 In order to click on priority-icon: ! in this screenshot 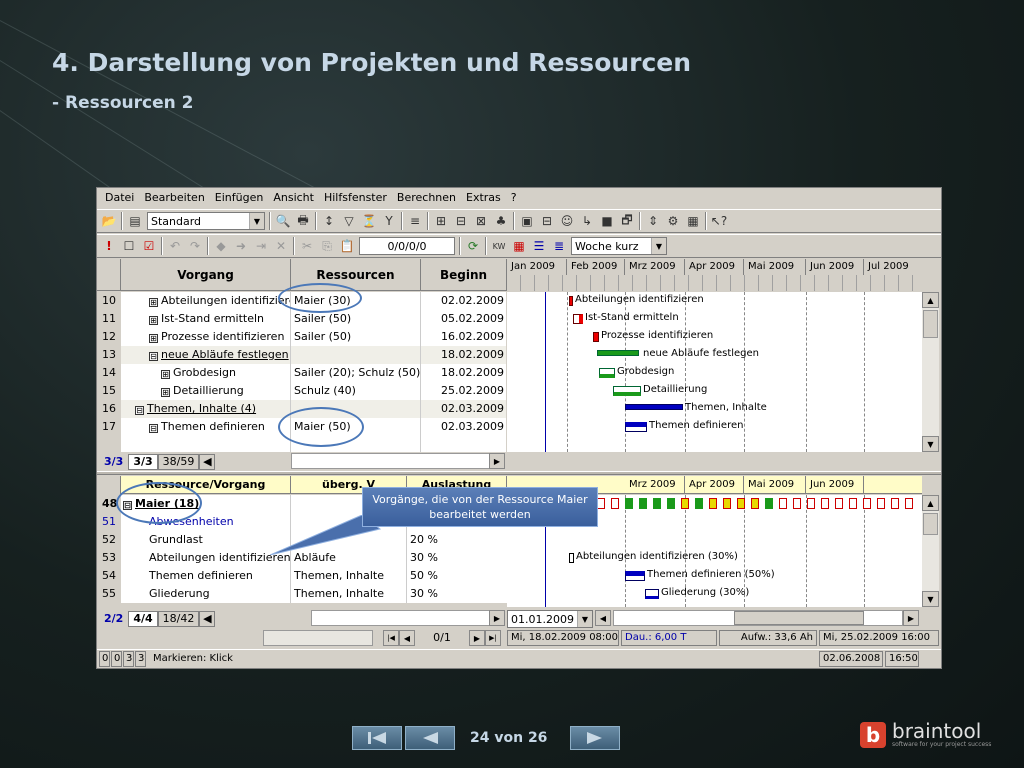, I will do `click(109, 246)`.